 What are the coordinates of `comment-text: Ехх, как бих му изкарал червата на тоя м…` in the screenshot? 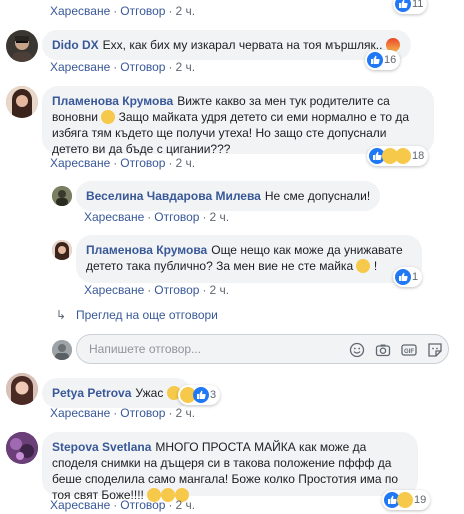 It's located at (242, 45).